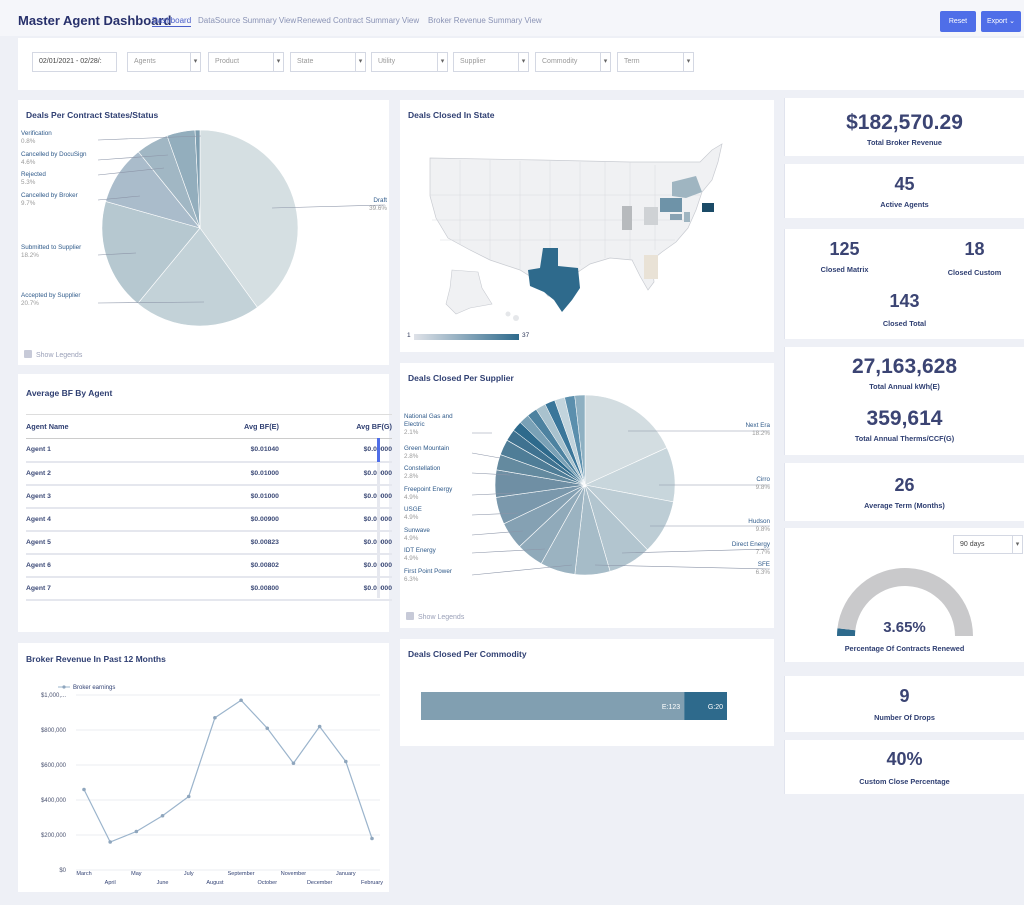  Describe the element at coordinates (735, 549) in the screenshot. I see `pie-label: Direct Energy 7.7%` at that location.